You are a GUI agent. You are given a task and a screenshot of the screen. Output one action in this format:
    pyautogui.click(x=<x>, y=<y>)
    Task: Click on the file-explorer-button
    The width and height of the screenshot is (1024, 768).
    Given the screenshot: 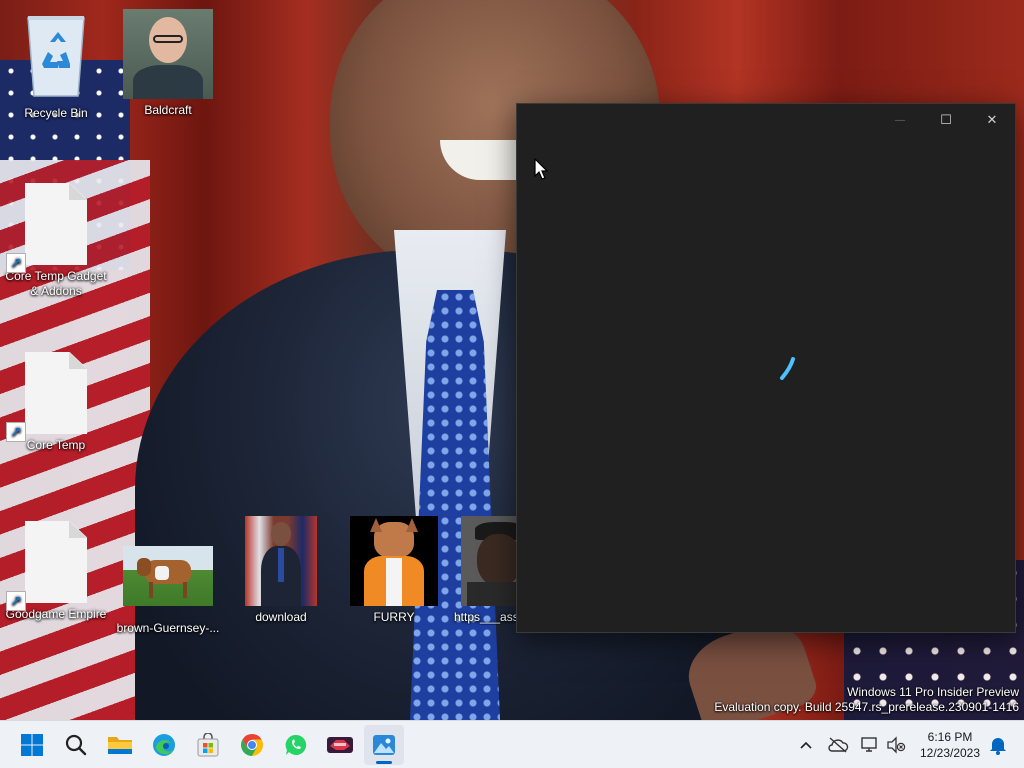 What is the action you would take?
    pyautogui.click(x=120, y=745)
    